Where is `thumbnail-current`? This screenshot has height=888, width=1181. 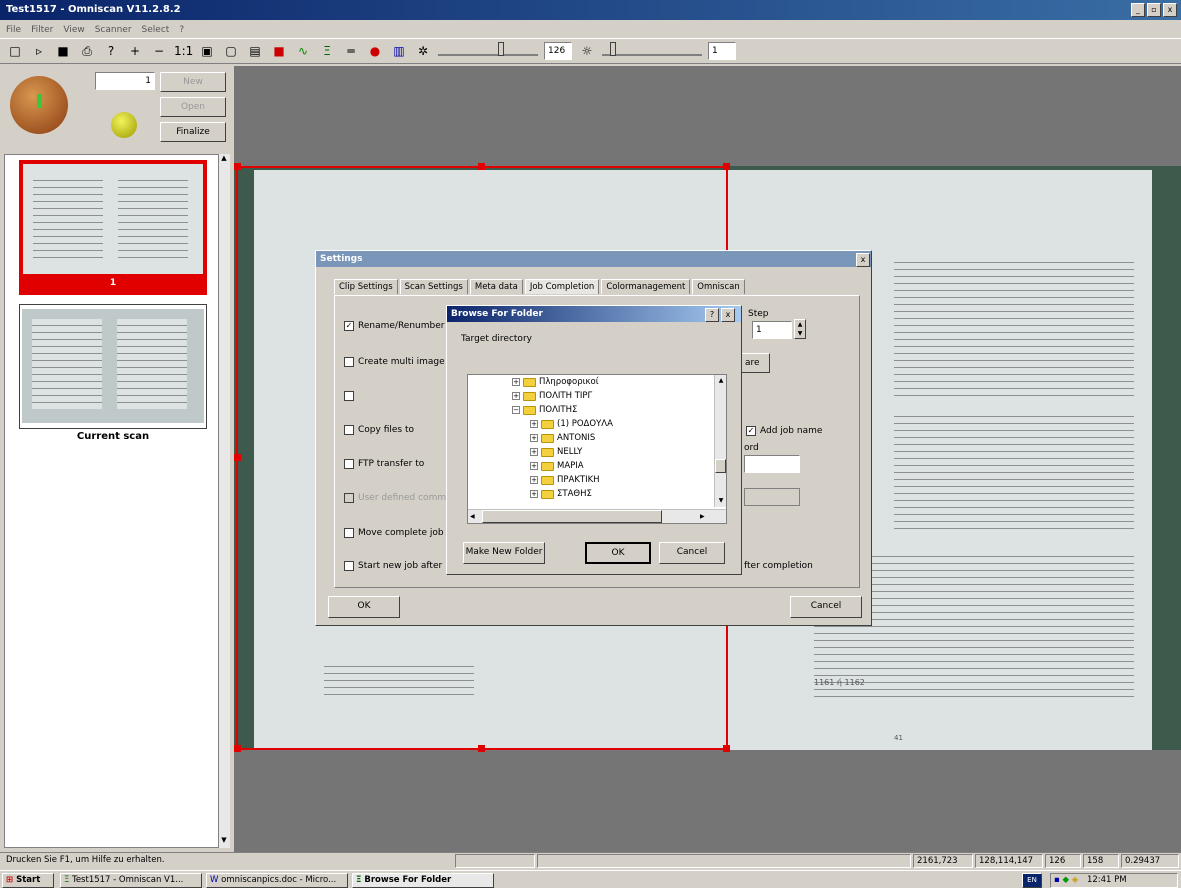
thumbnail-current is located at coordinates (113, 366).